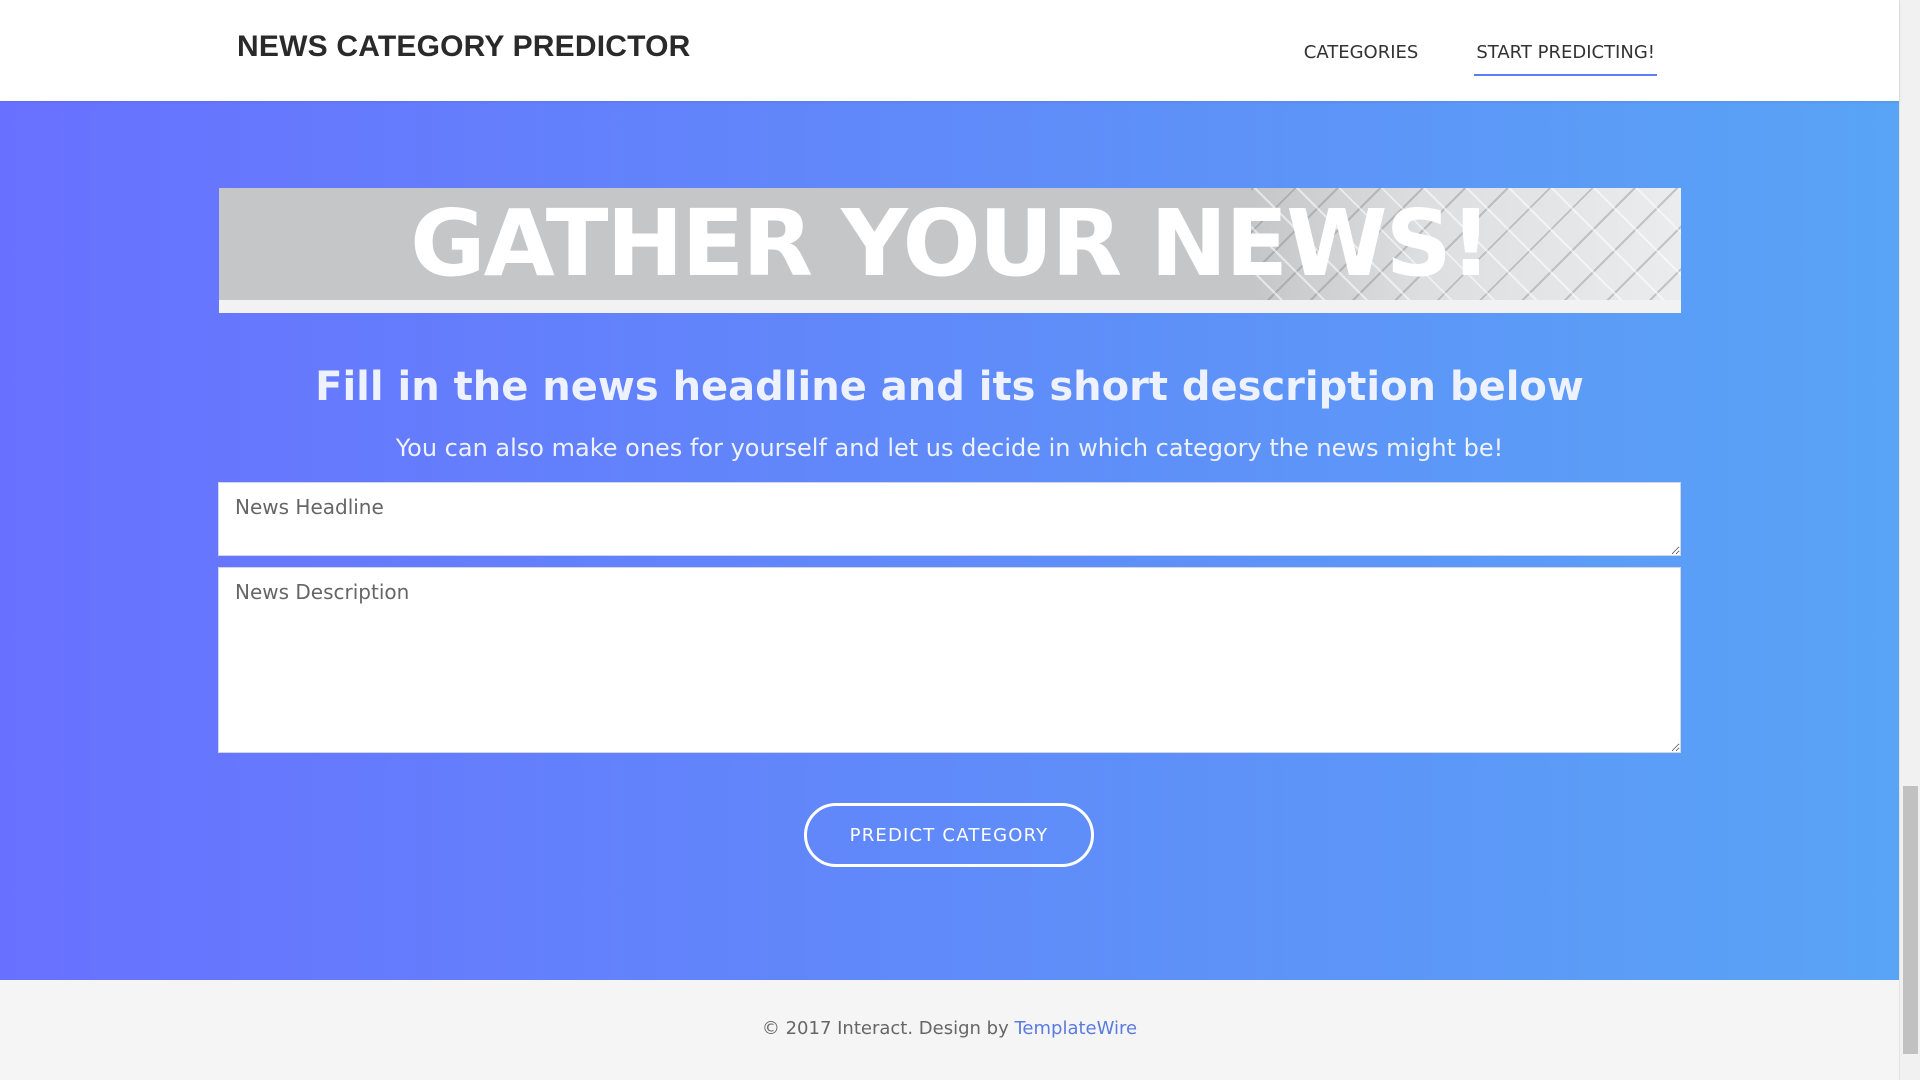 The width and height of the screenshot is (1920, 1080). What do you see at coordinates (1909, 540) in the screenshot?
I see `vertical-scrollbar` at bounding box center [1909, 540].